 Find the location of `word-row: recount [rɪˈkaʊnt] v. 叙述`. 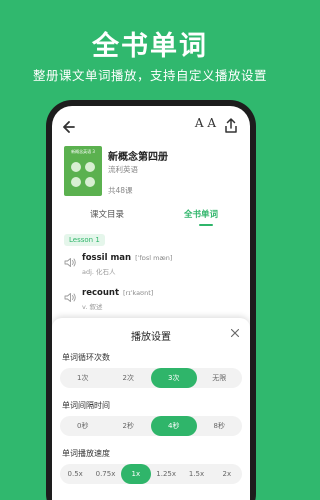

word-row: recount [rɪˈkaʊnt] v. 叙述 is located at coordinates (151, 301).